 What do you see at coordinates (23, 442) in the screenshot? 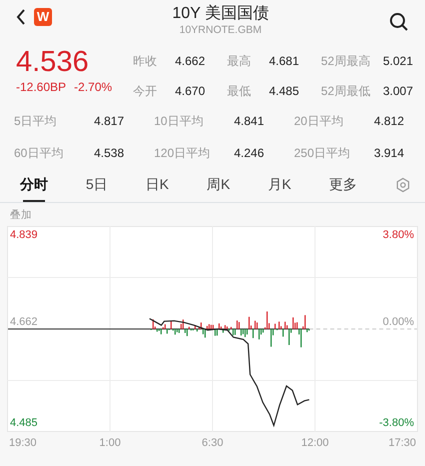
I see `x-axis-label: 19:30` at bounding box center [23, 442].